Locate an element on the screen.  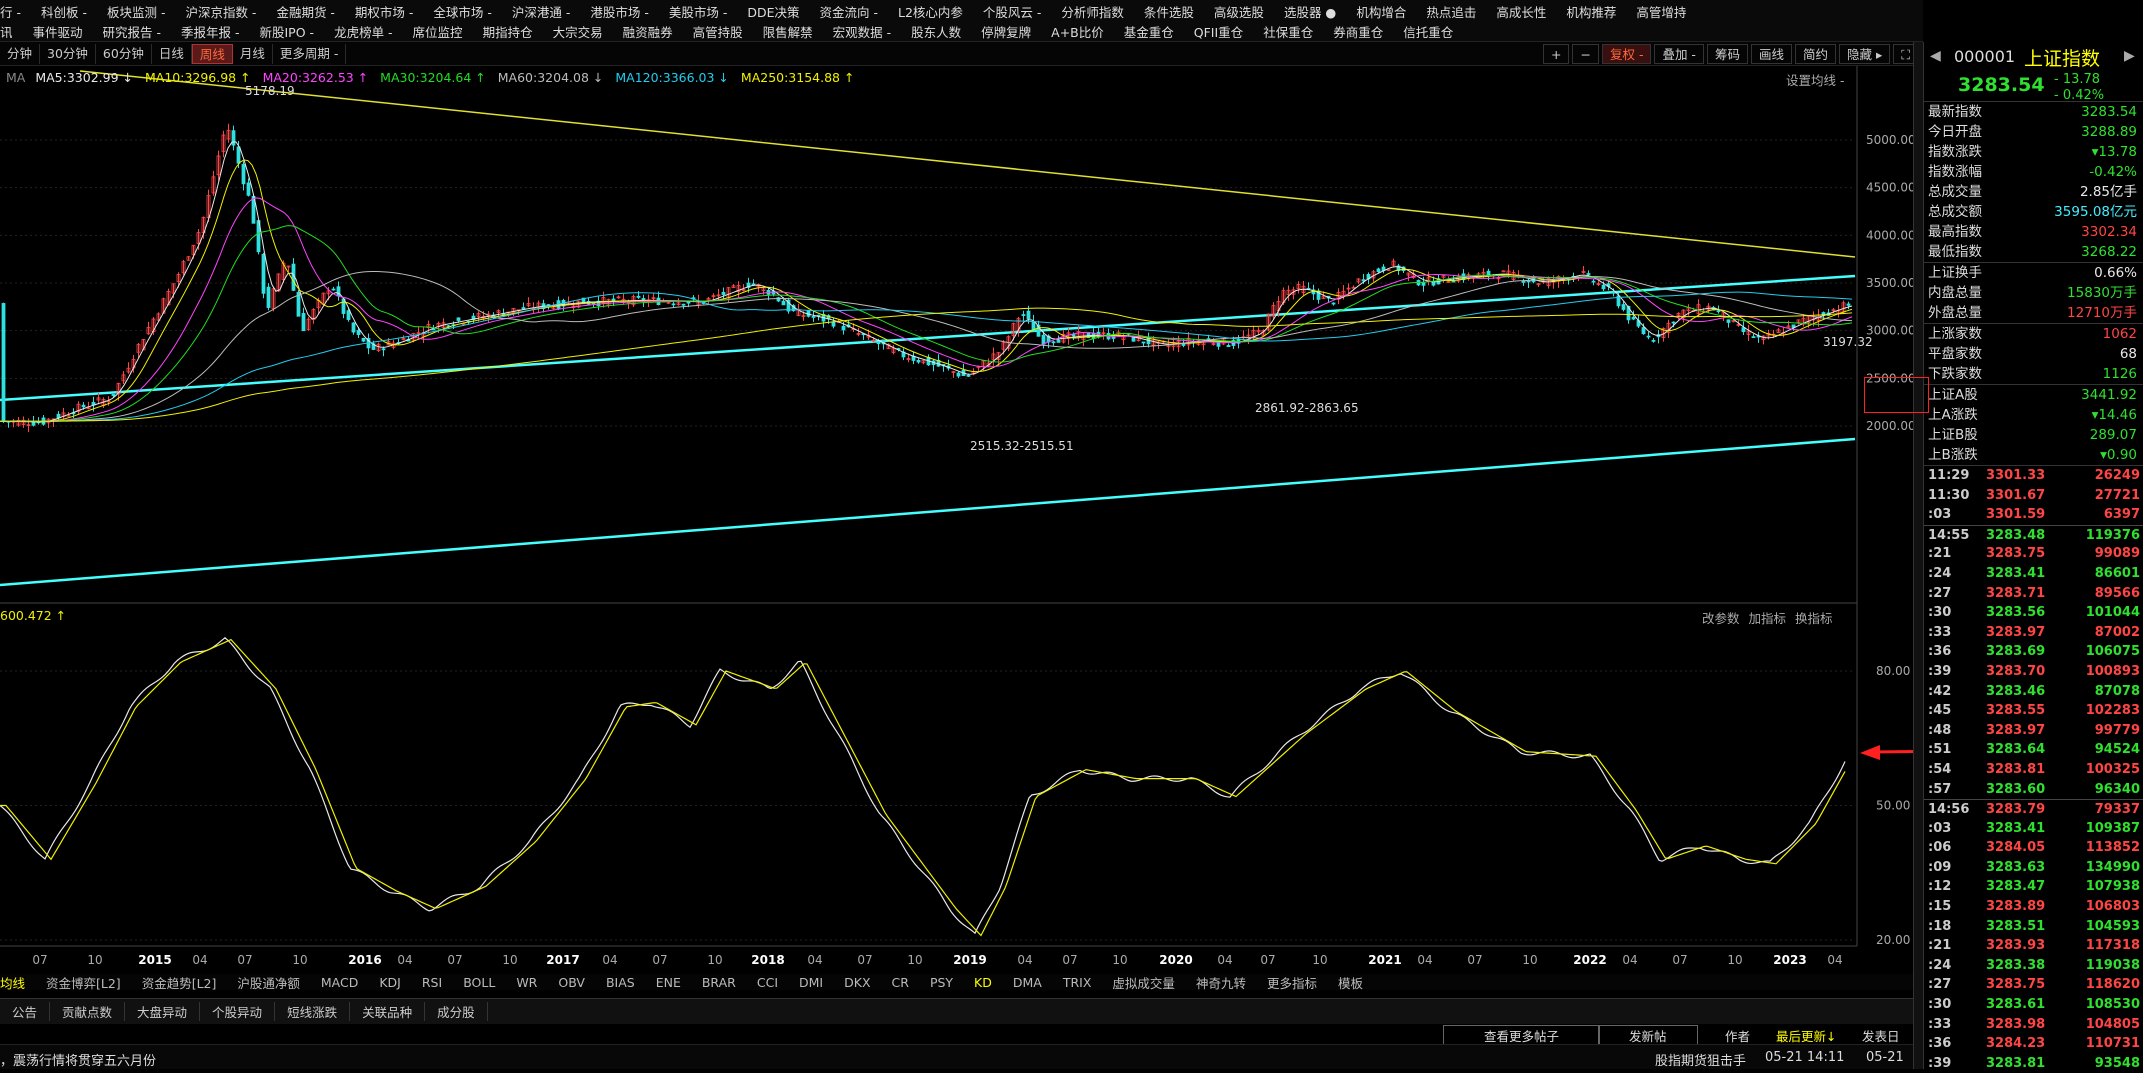
menu-item: 高管持股 is located at coordinates (718, 31).